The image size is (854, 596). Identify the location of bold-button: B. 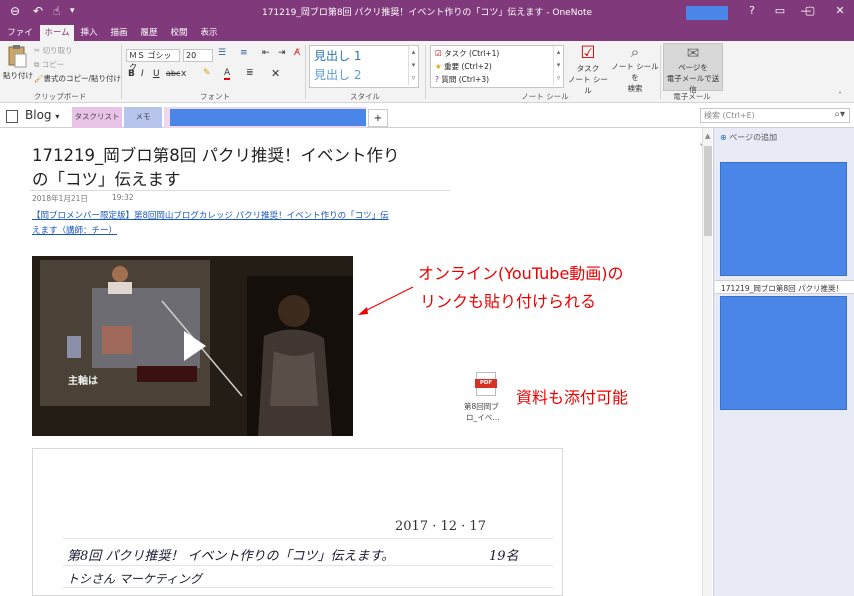
(131, 74).